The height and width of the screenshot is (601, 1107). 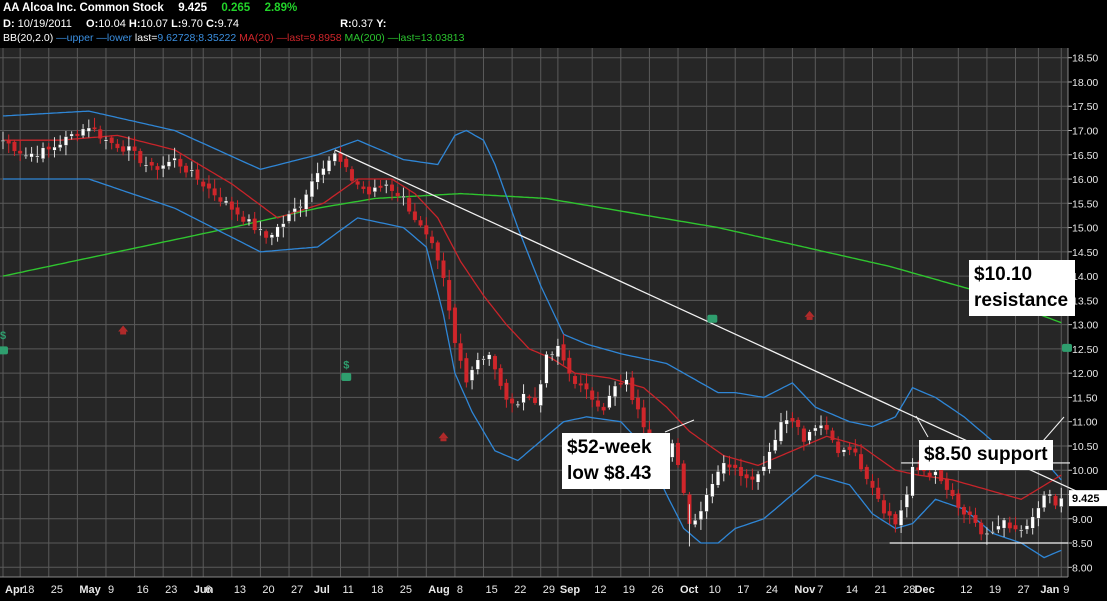 I want to click on y-tick-label: 18.00, so click(x=1085, y=83).